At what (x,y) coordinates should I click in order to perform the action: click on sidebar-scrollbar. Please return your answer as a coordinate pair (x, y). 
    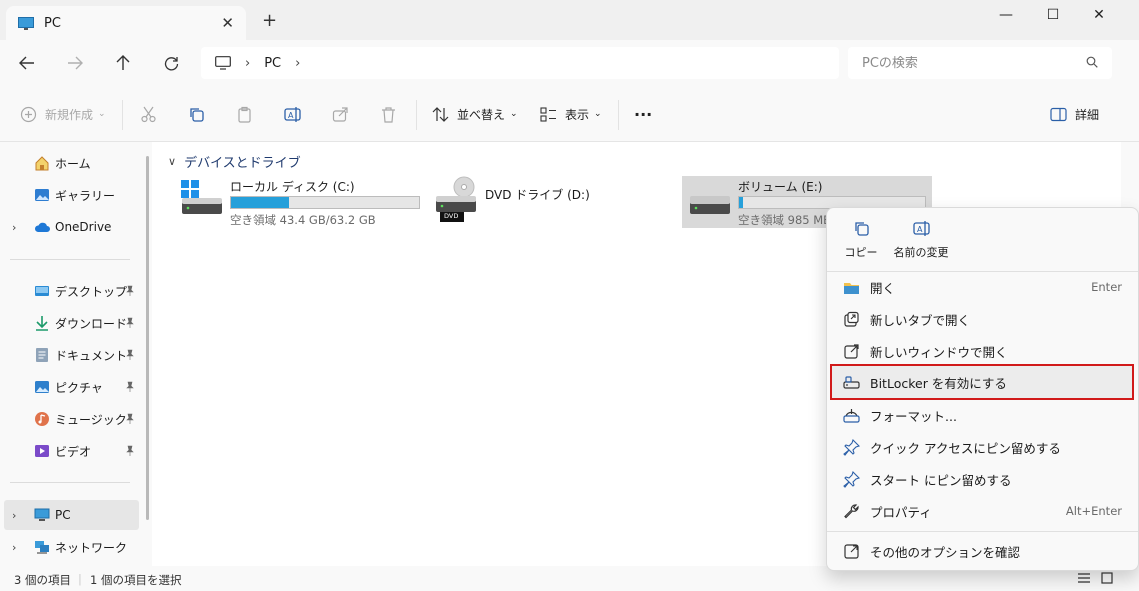
    Looking at the image, I should click on (147, 338).